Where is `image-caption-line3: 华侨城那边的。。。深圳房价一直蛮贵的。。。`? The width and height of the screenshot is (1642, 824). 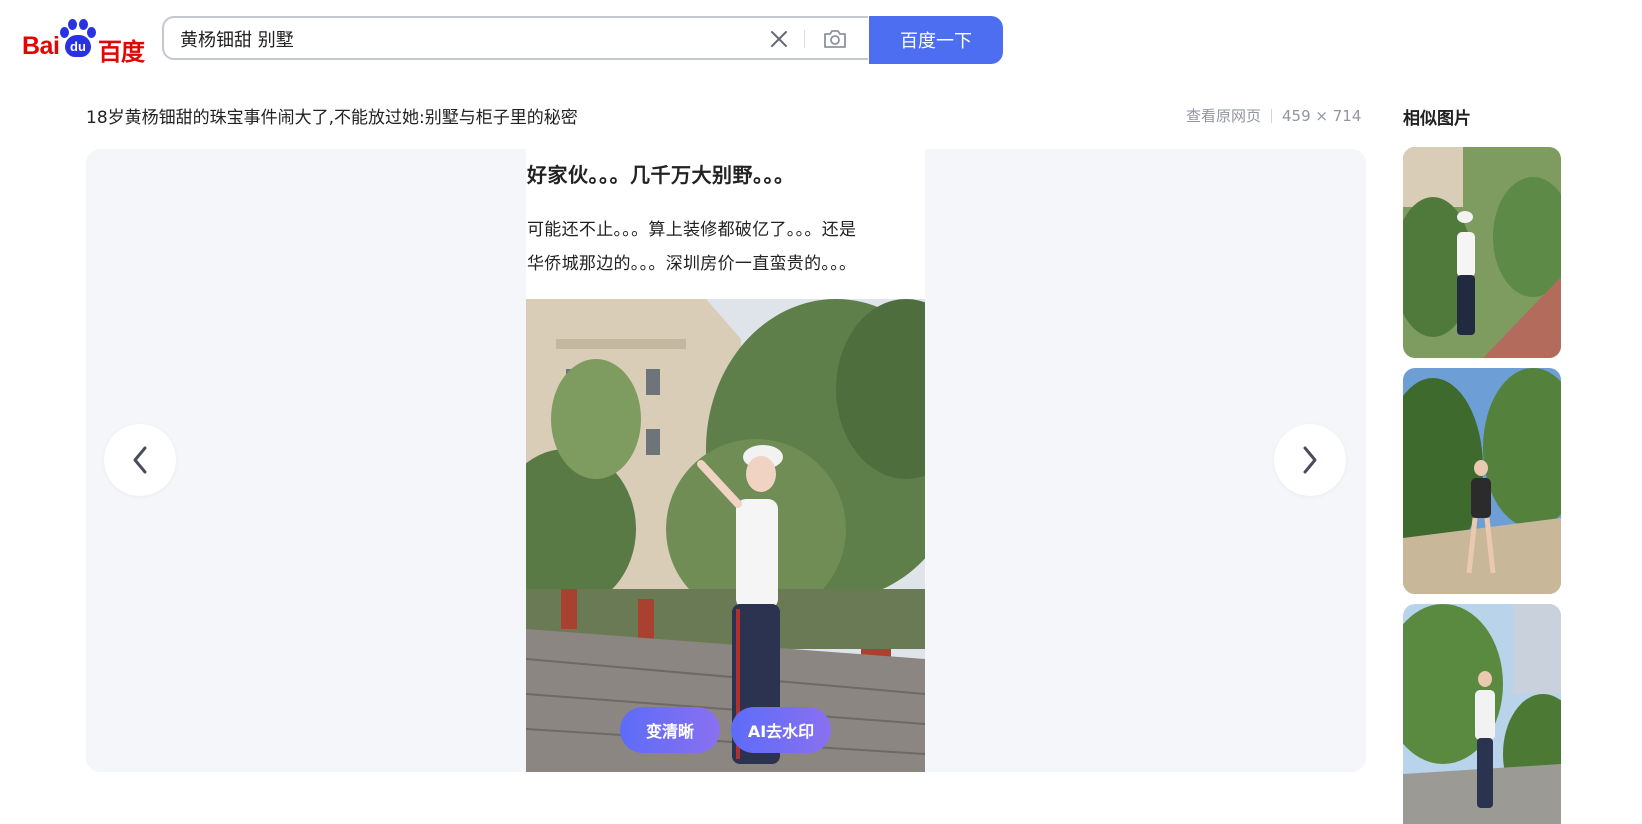
image-caption-line3: 华侨城那边的。。。深圳房价一直蛮贵的。。。 is located at coordinates (692, 264).